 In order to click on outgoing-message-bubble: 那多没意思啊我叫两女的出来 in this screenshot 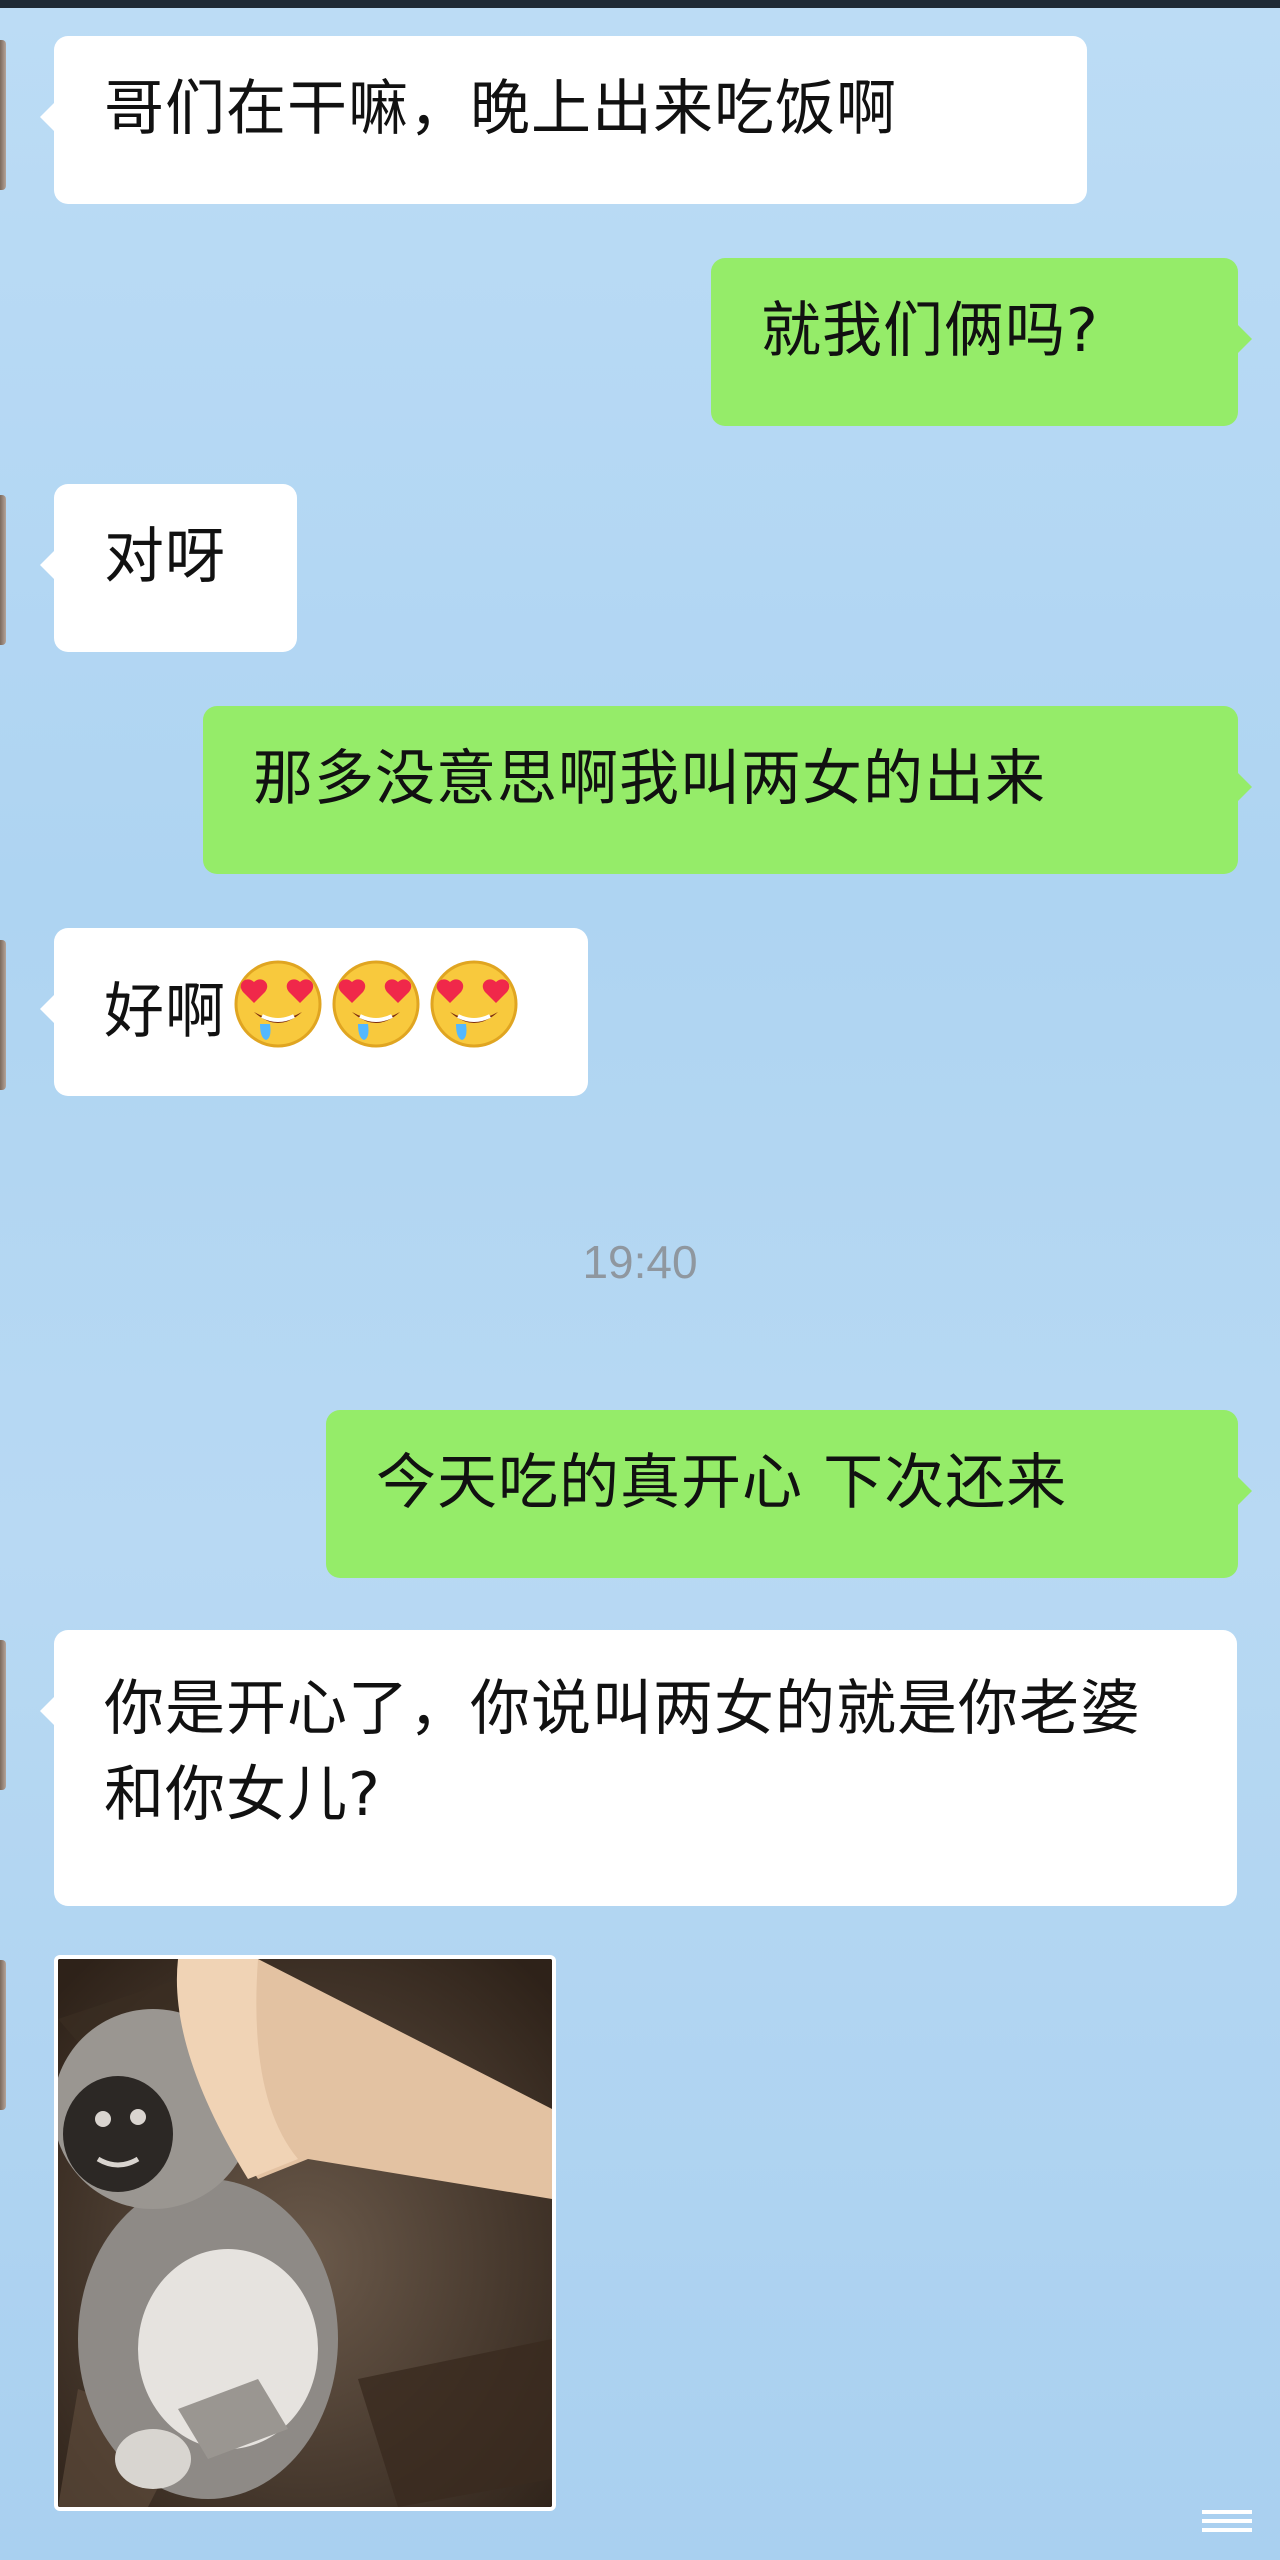, I will do `click(727, 790)`.